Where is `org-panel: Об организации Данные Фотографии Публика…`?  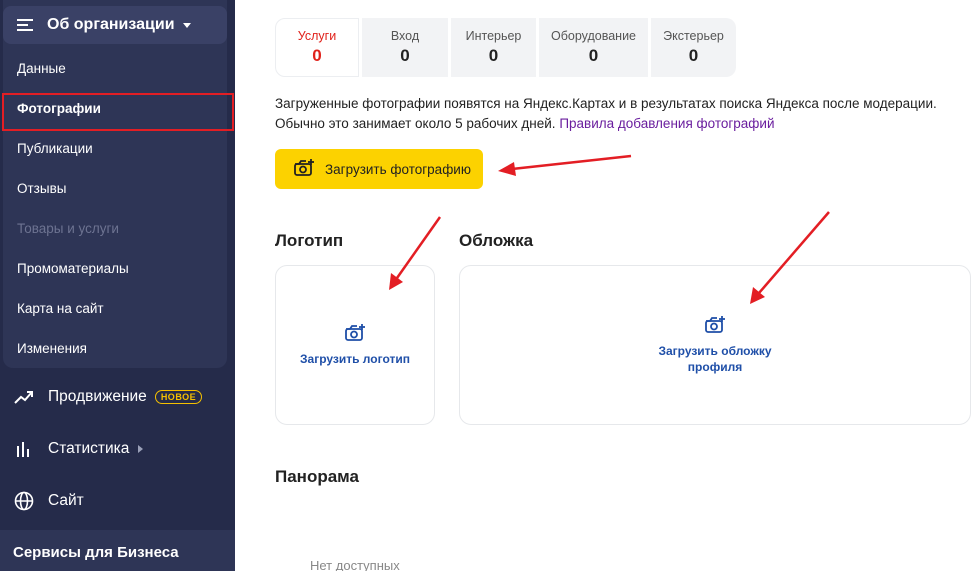 org-panel: Об организации Данные Фотографии Публика… is located at coordinates (115, 184).